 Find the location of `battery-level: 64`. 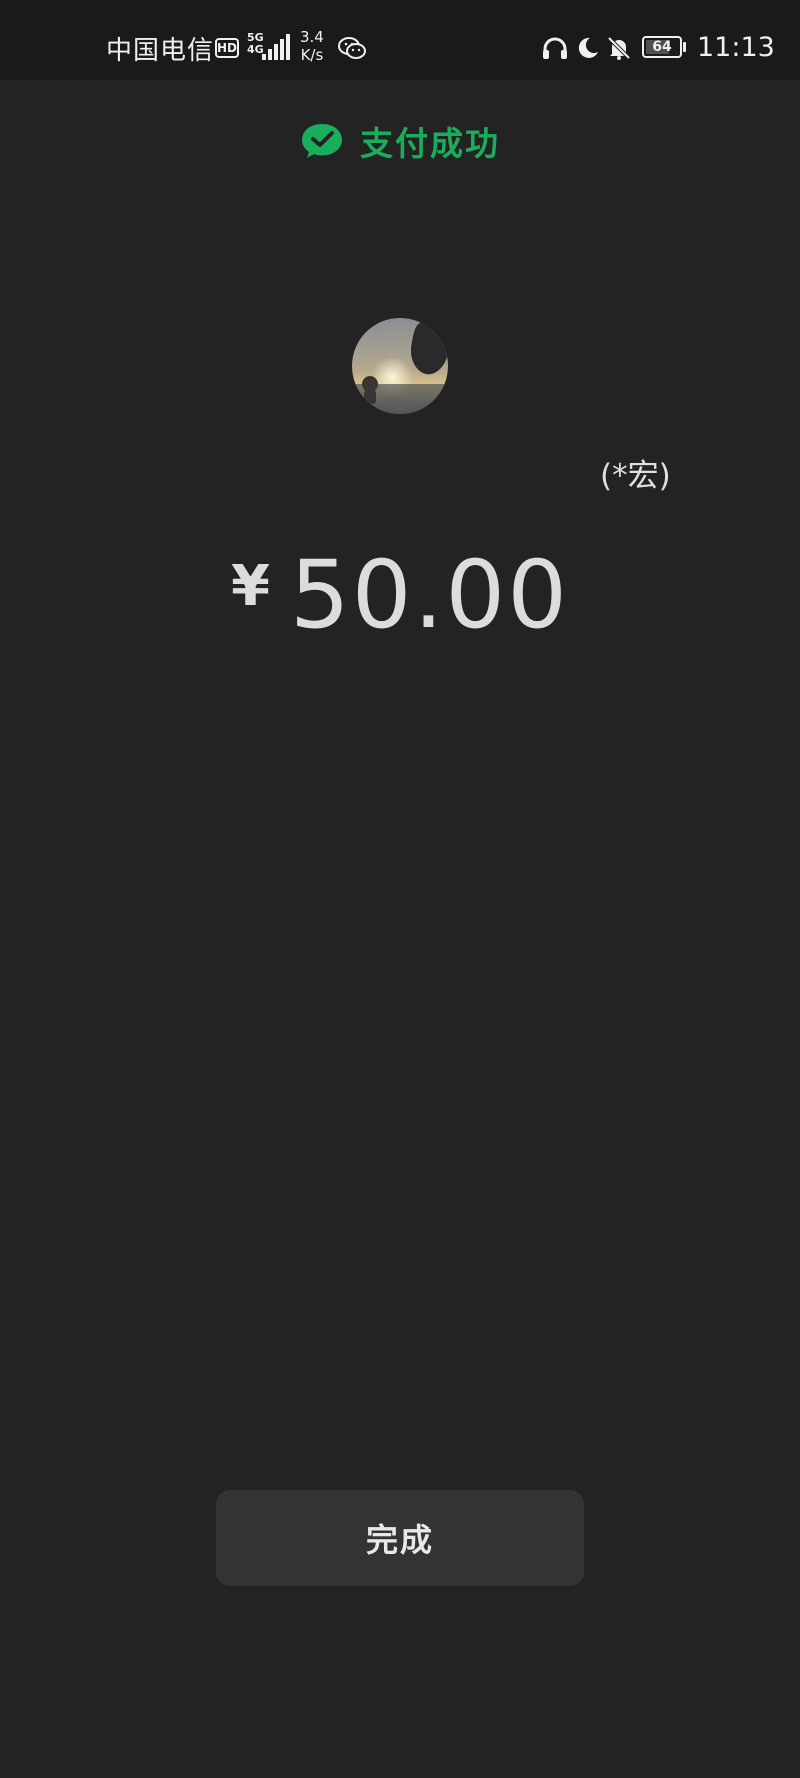

battery-level: 64 is located at coordinates (662, 47).